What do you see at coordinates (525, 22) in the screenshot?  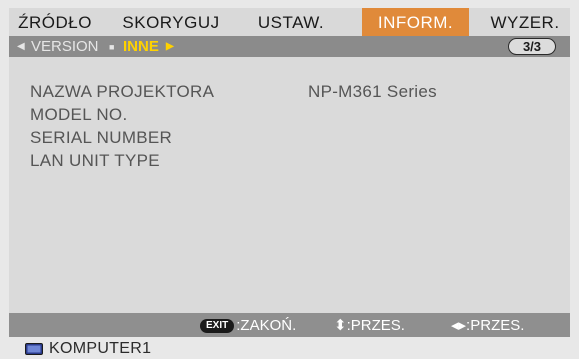 I see `tab-wyzer: WYZER.` at bounding box center [525, 22].